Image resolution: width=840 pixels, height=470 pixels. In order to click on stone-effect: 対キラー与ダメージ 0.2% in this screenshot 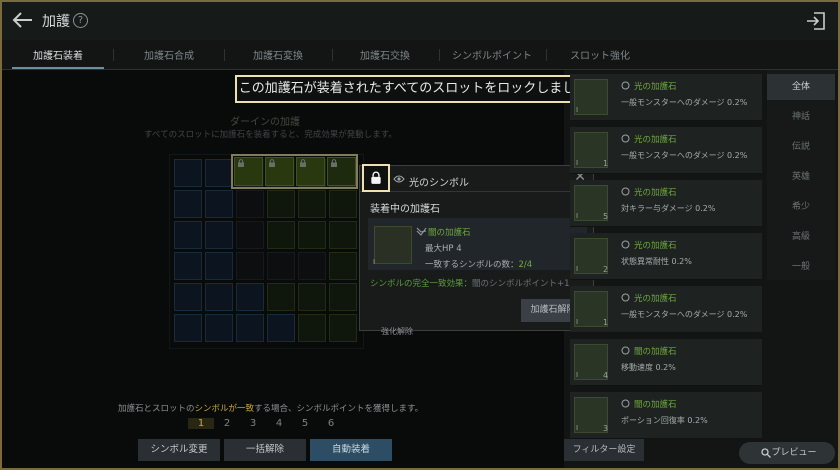, I will do `click(668, 208)`.